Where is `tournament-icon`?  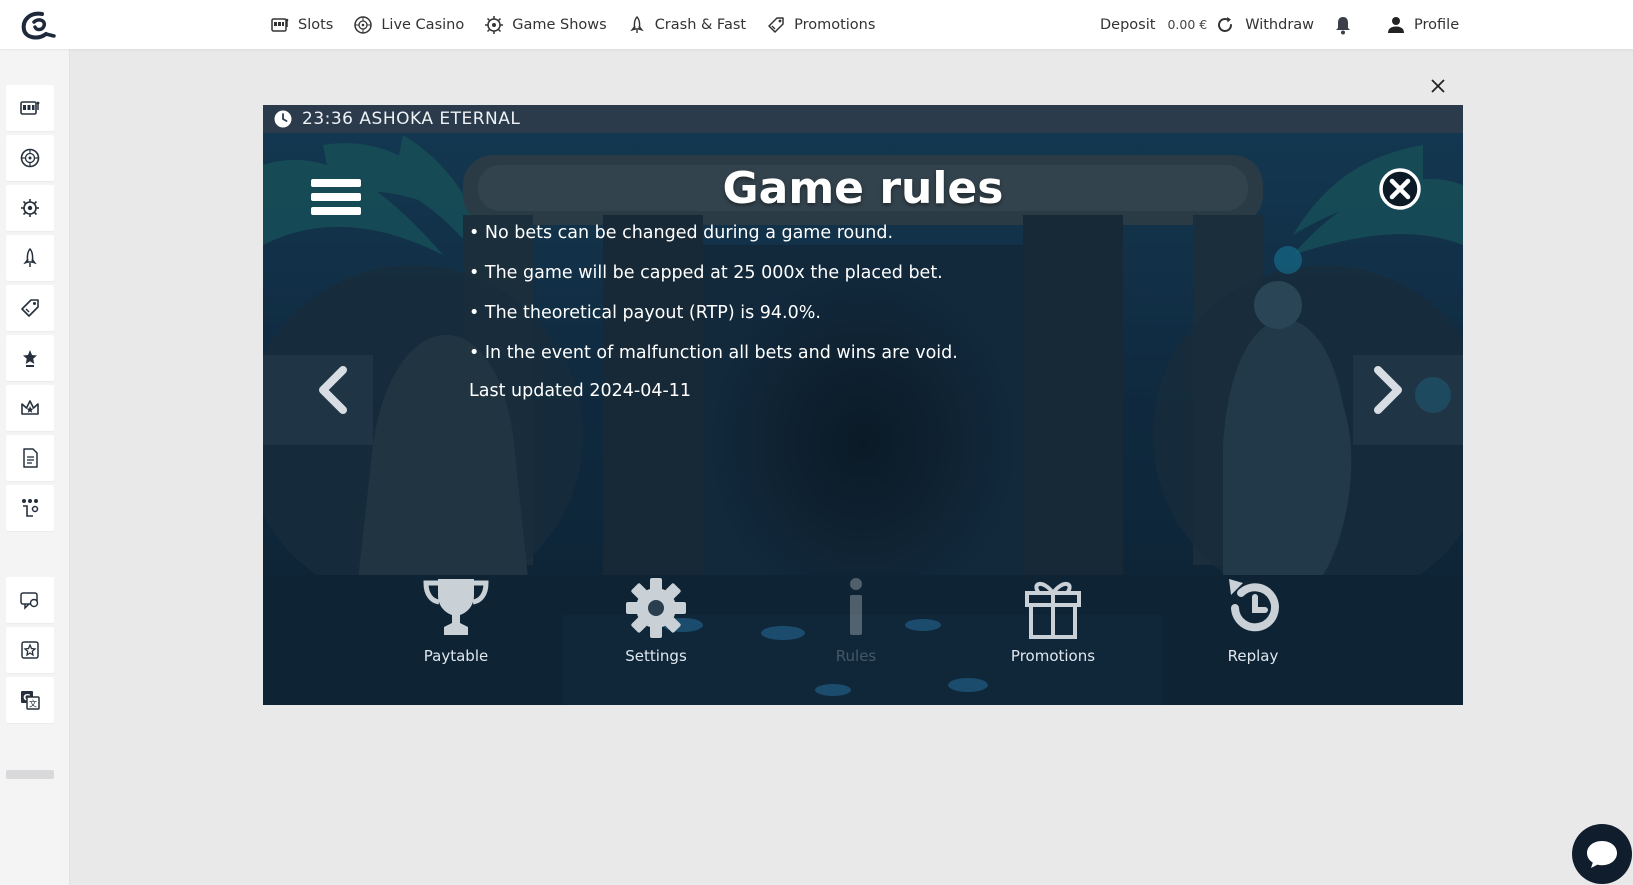
tournament-icon is located at coordinates (30, 508).